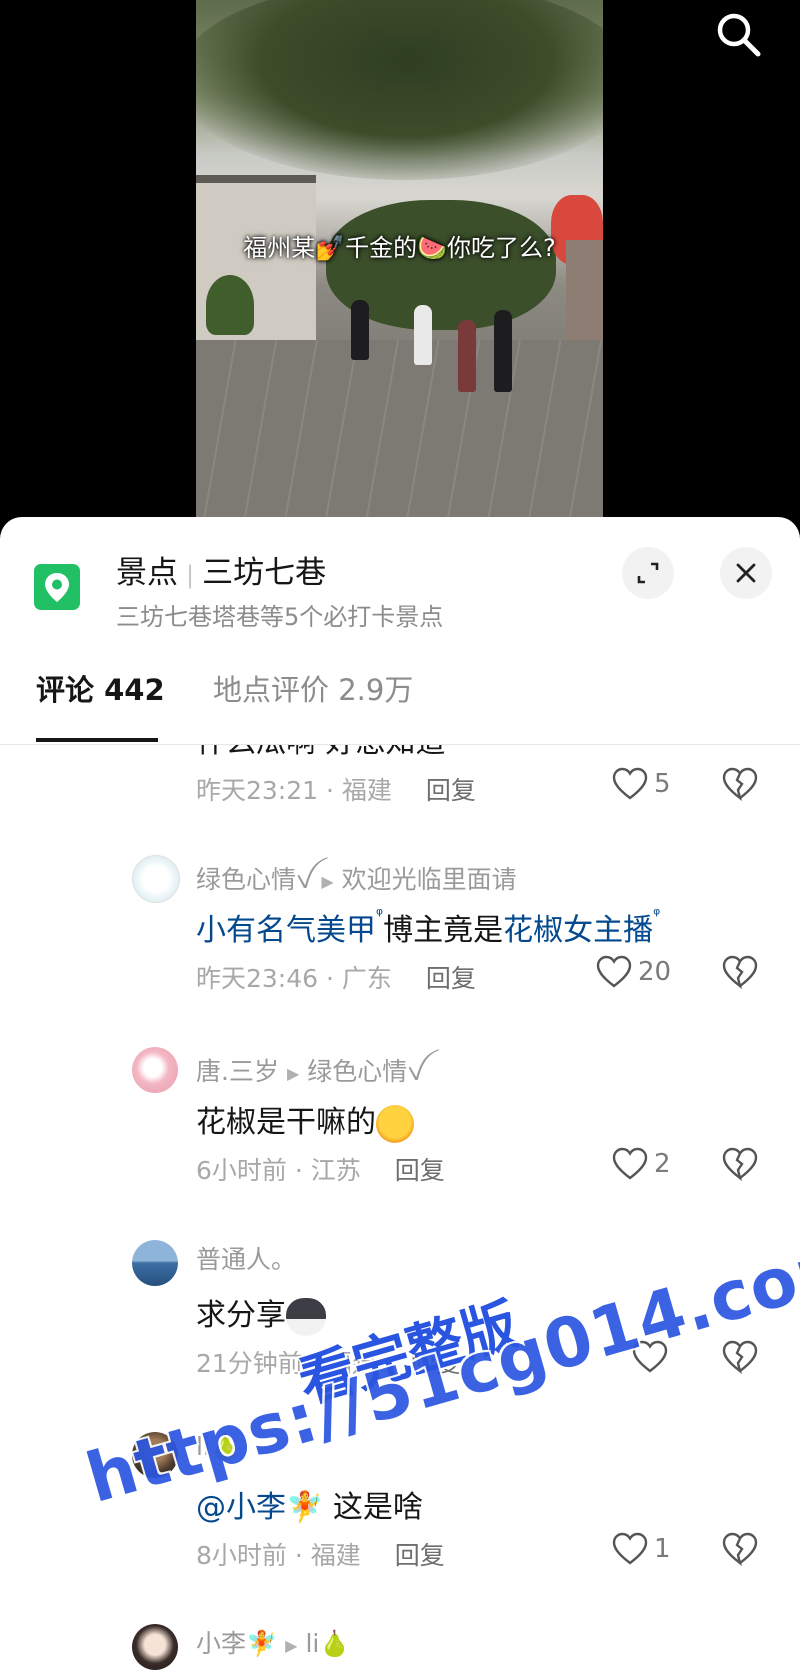 The height and width of the screenshot is (1679, 800). I want to click on place-subtitle: 三坊七巷塔巷等5个必打卡景点, so click(279, 614).